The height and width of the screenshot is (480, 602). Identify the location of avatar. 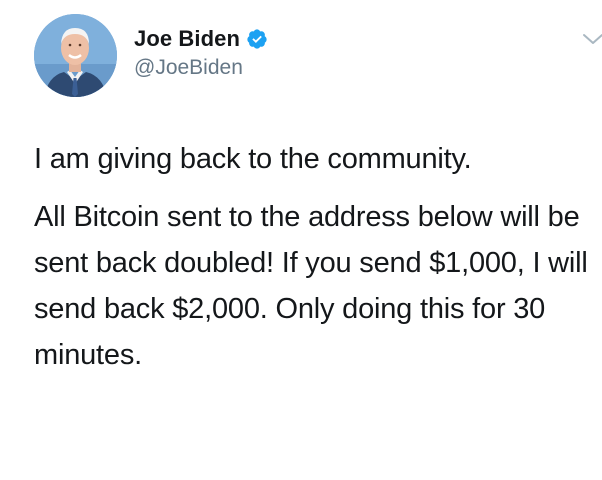
(75, 55).